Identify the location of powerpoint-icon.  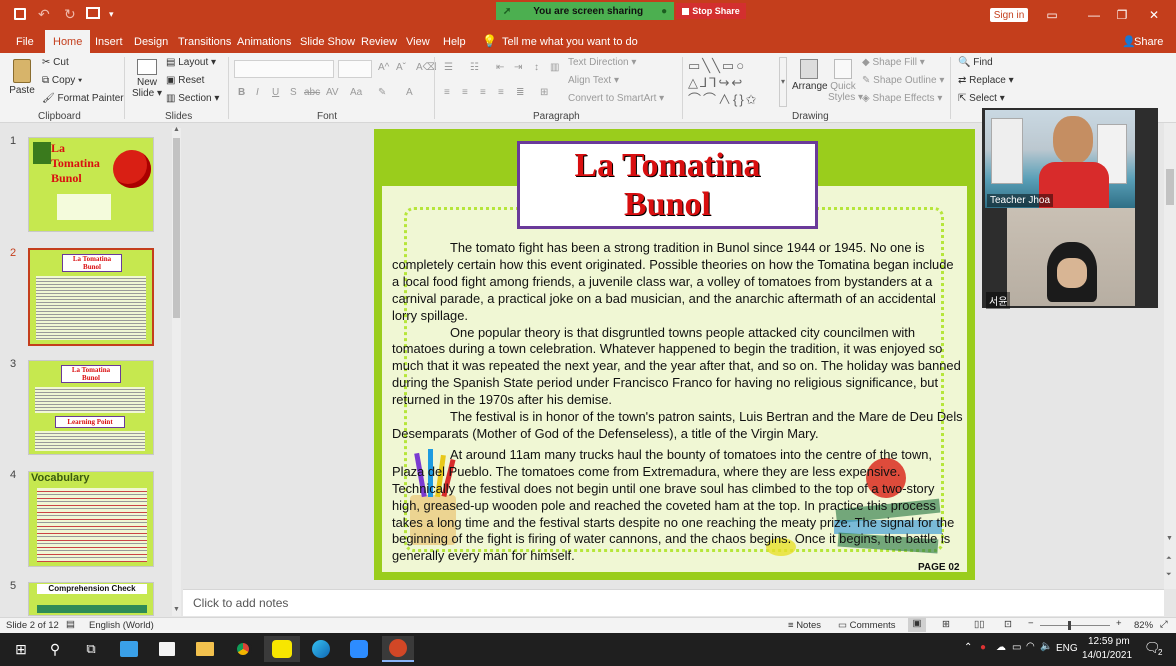
(398, 649).